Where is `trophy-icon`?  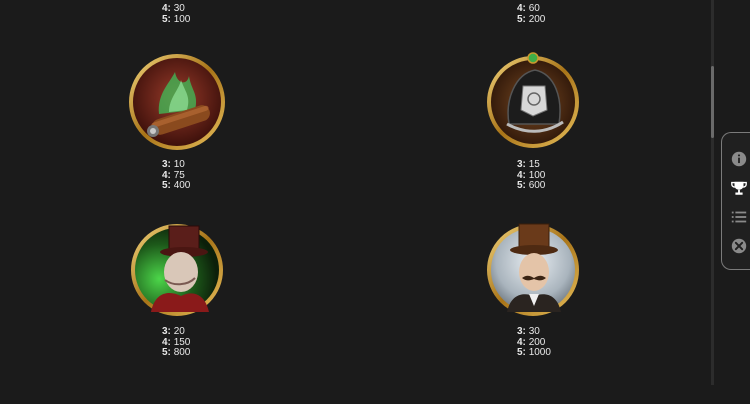 trophy-icon is located at coordinates (739, 188).